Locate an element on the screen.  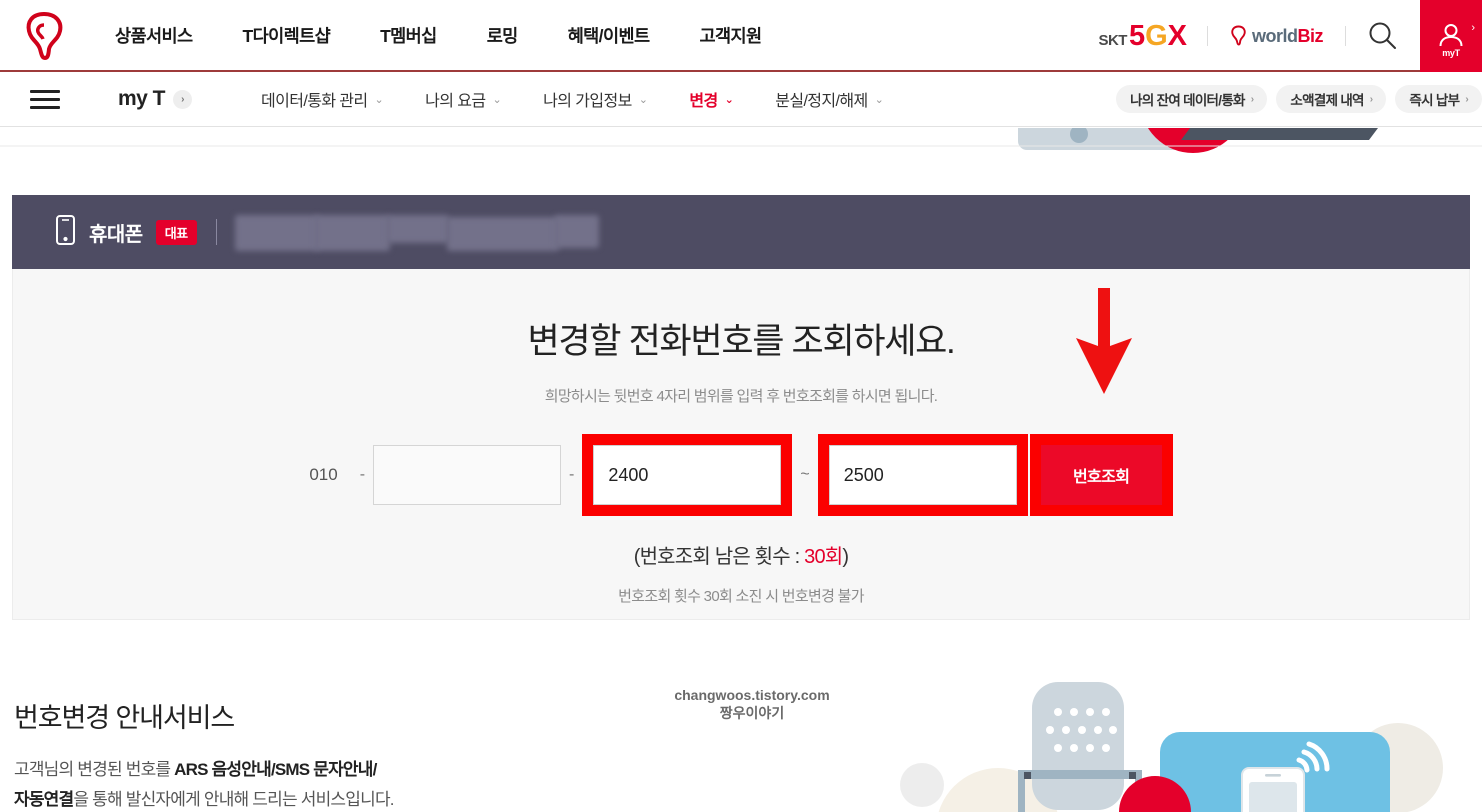
annotation-box-range-start is located at coordinates (687, 475).